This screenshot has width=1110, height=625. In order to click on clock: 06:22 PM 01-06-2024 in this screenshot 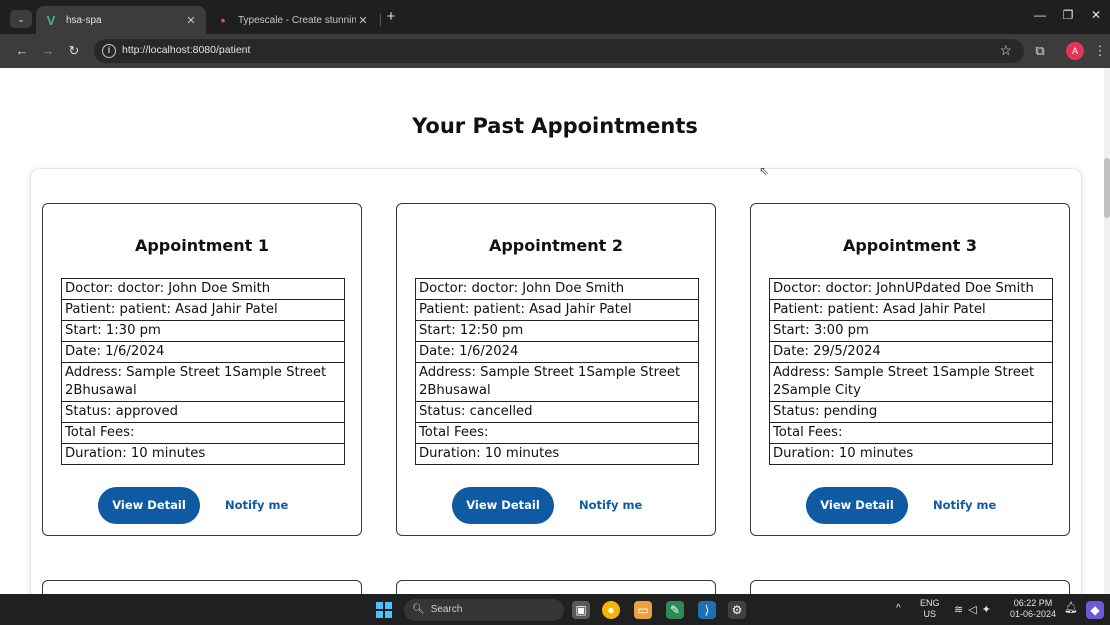, I will do `click(1033, 609)`.